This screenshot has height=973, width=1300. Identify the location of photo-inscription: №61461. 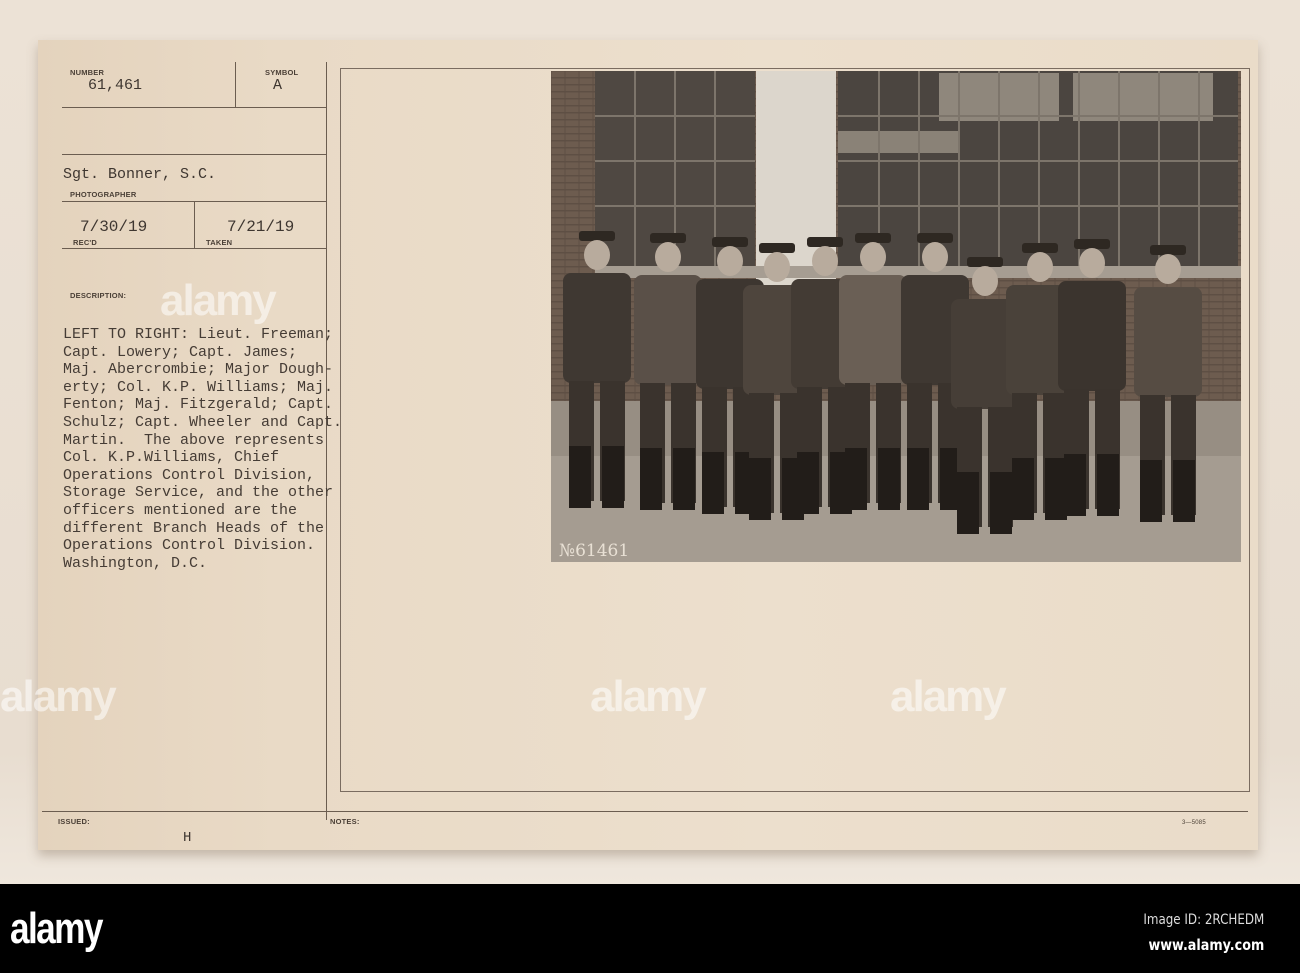
(594, 551).